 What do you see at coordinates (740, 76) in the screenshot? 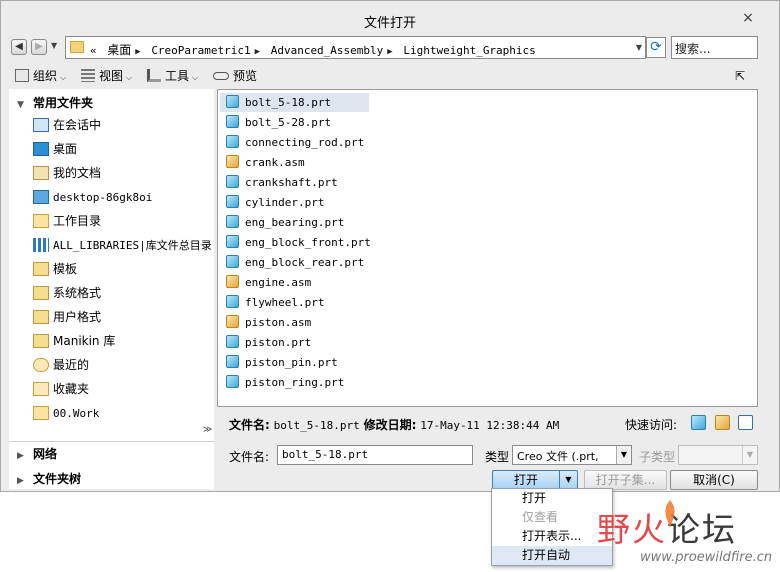
I see `help-pointer-icon: ⇱` at bounding box center [740, 76].